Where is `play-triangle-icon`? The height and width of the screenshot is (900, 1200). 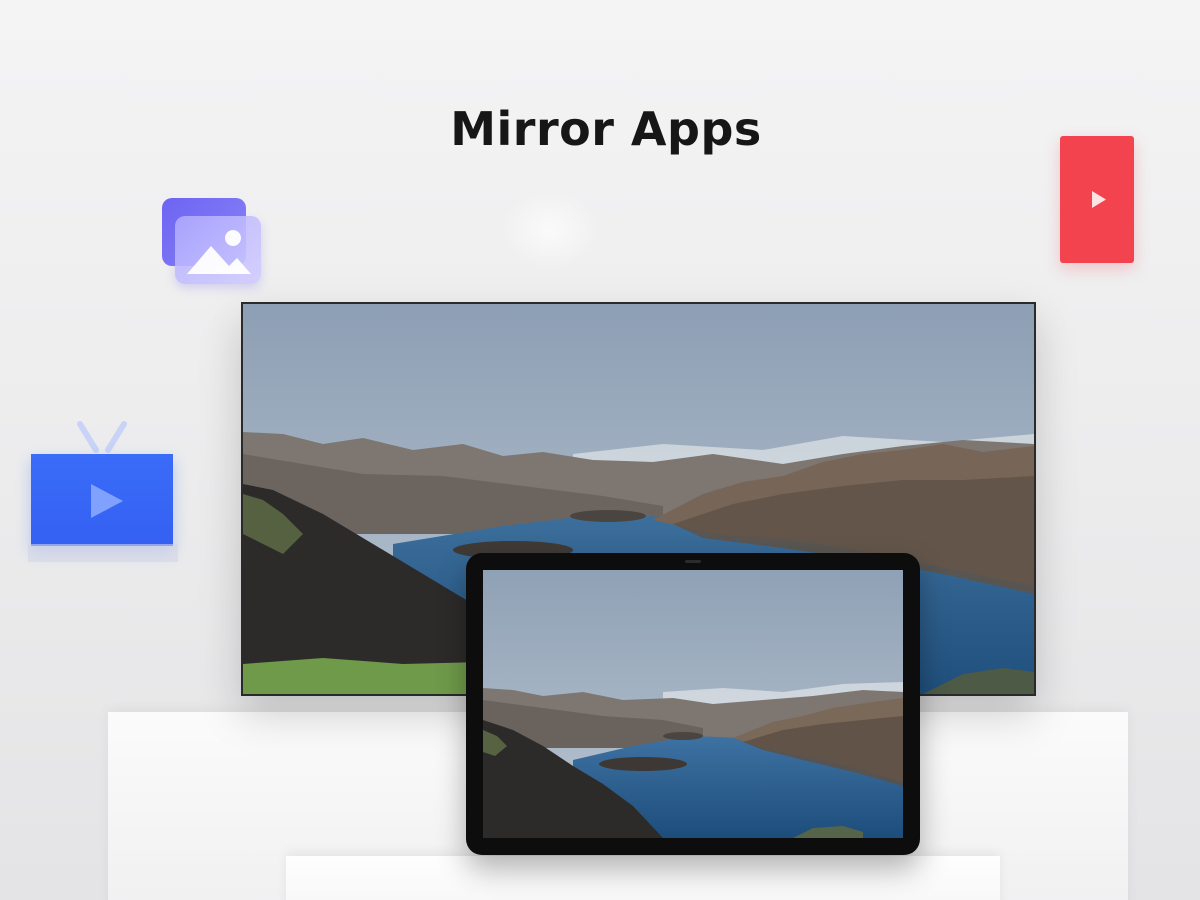
play-triangle-icon is located at coordinates (1099, 199).